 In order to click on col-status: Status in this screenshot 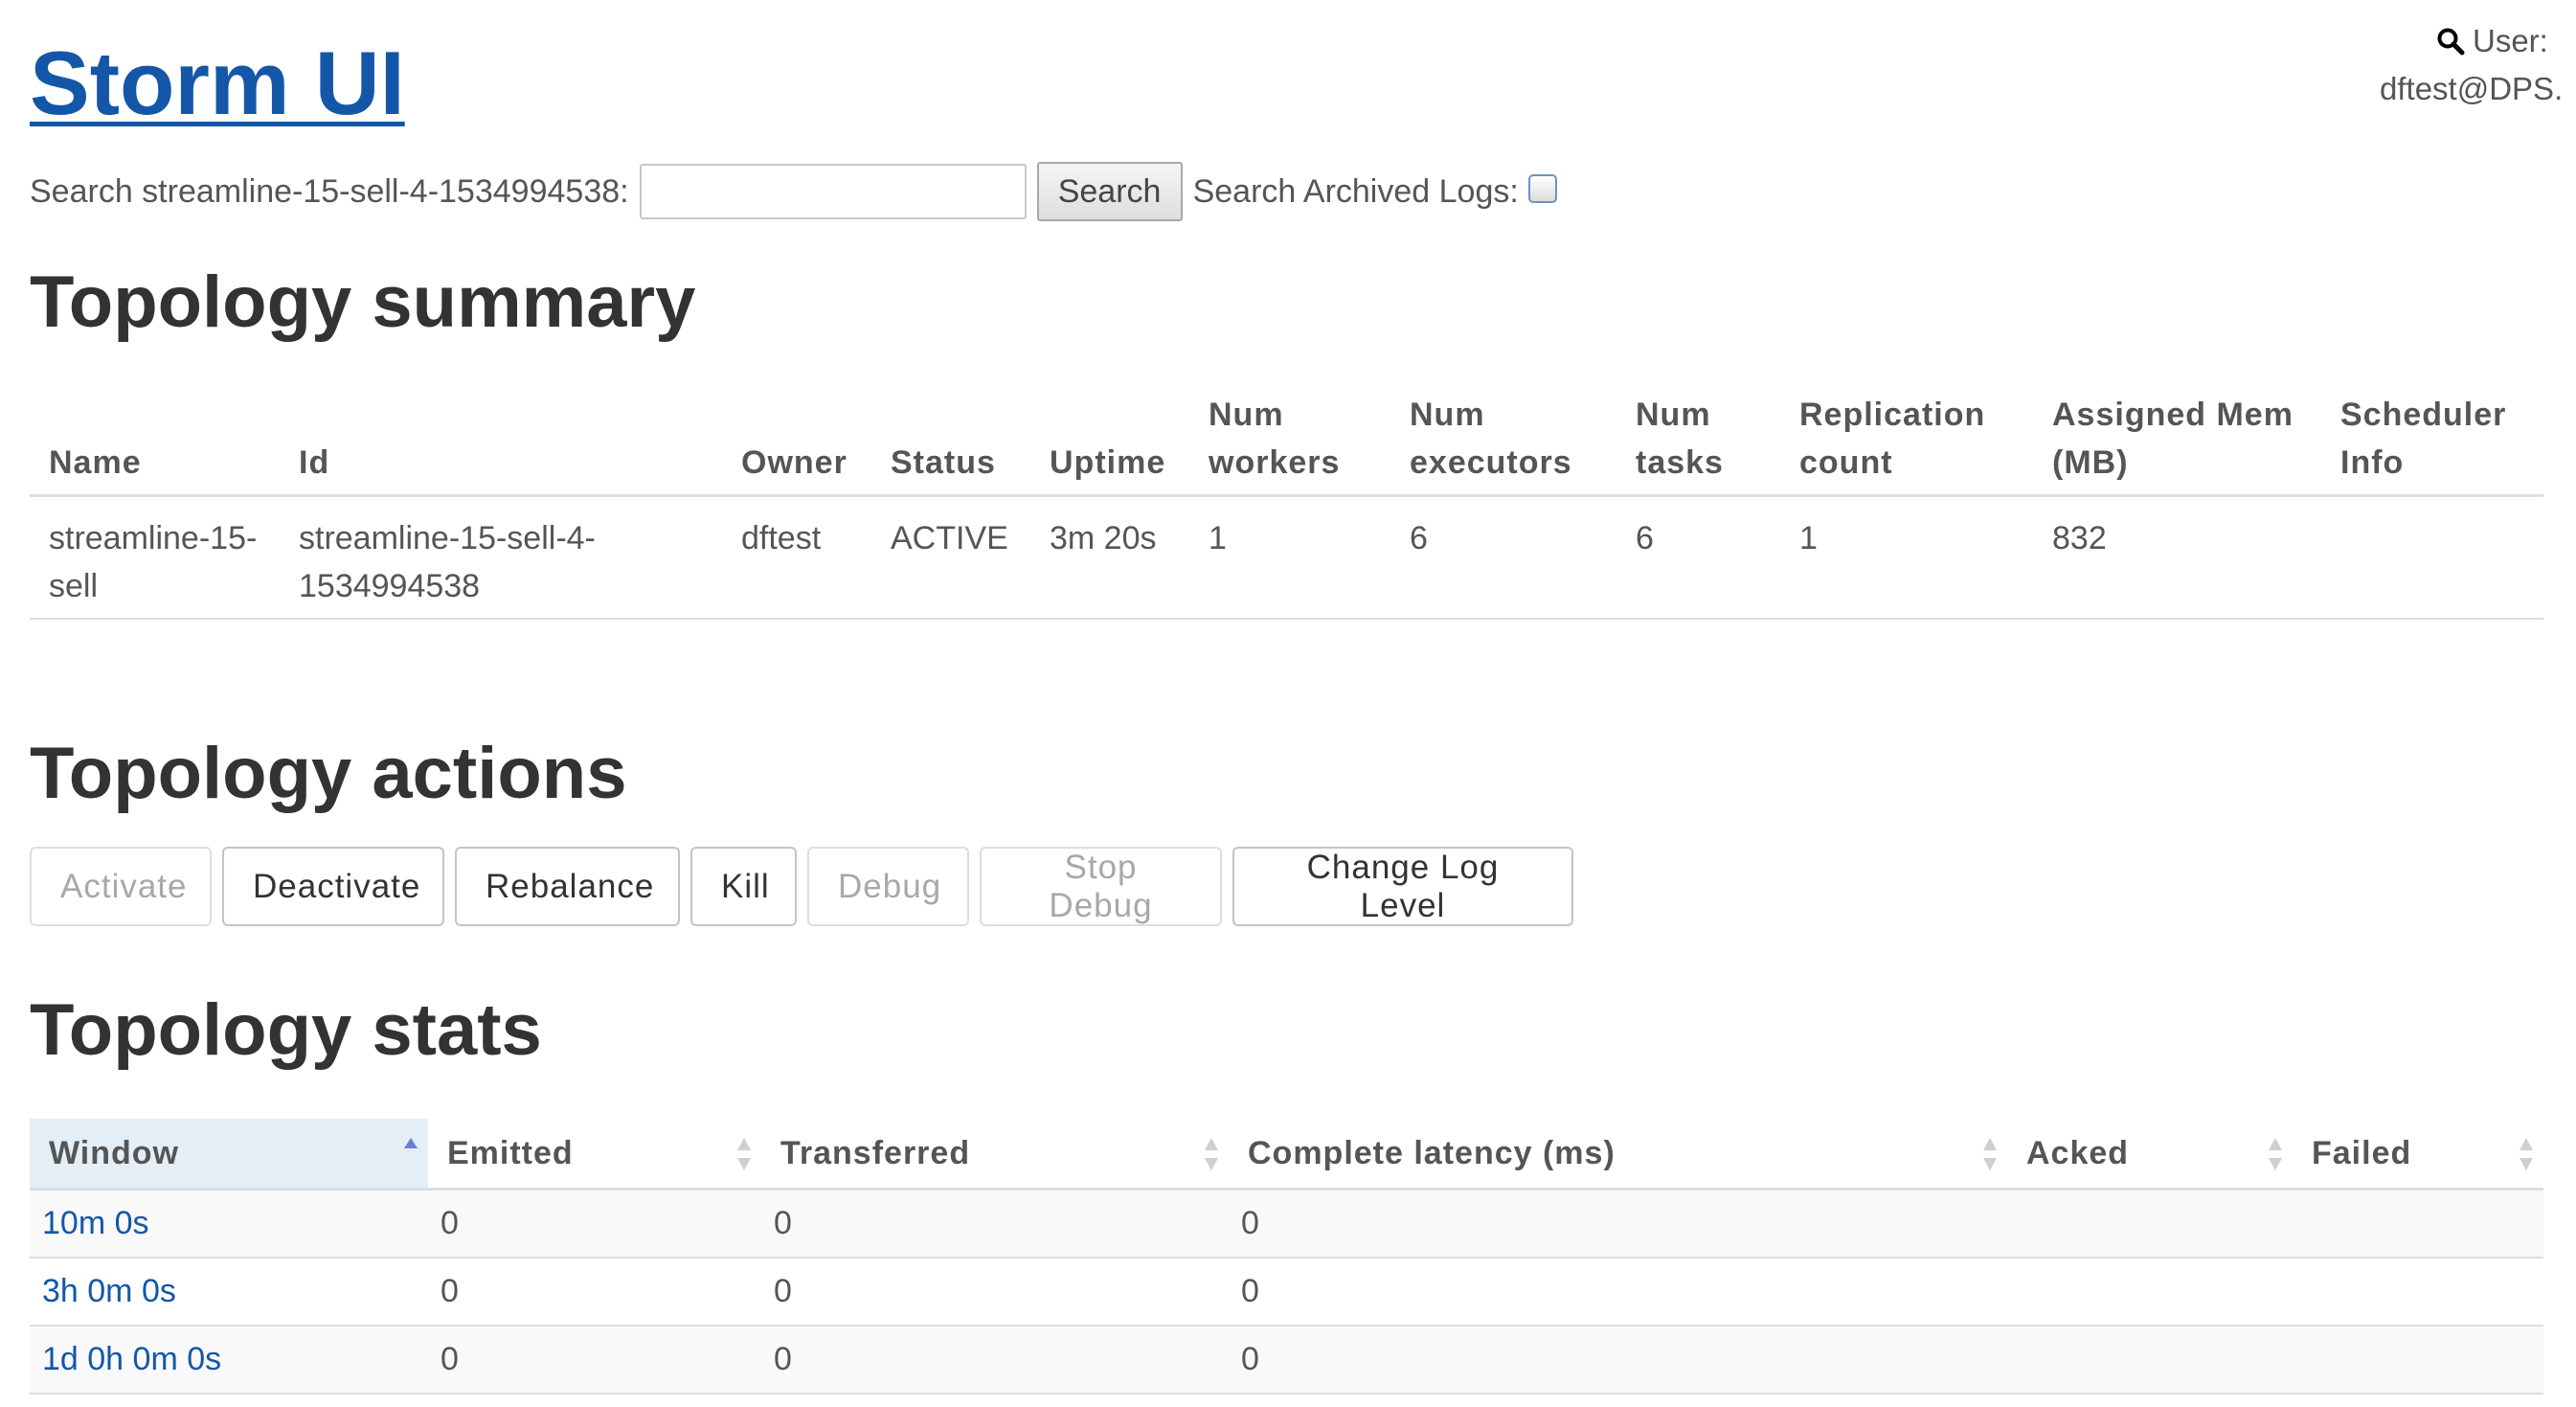, I will do `click(950, 440)`.